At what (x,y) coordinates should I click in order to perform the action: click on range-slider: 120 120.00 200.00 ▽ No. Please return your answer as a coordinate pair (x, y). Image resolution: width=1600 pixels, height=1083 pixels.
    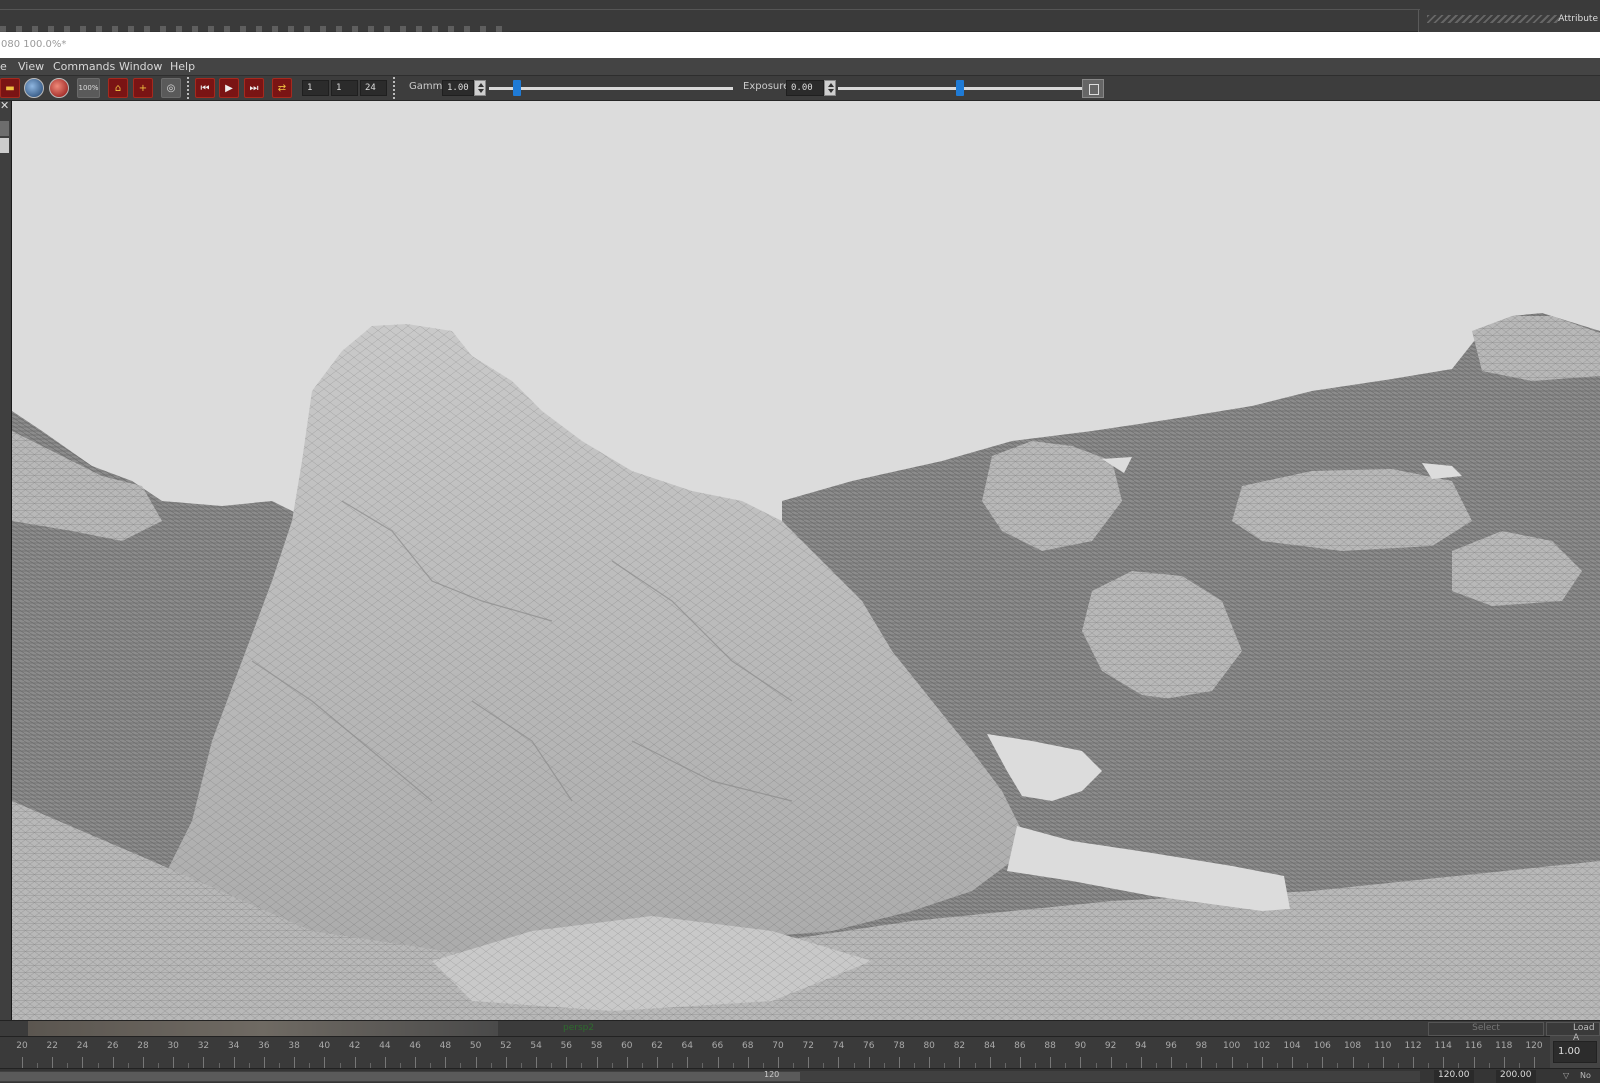
    Looking at the image, I should click on (800, 1075).